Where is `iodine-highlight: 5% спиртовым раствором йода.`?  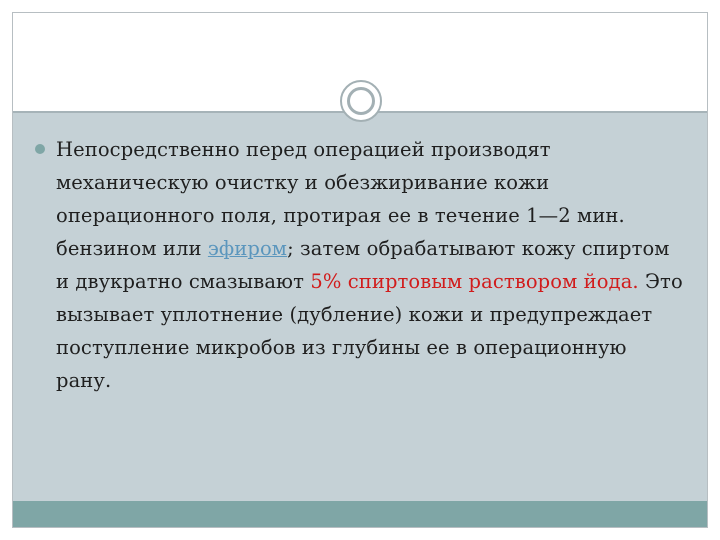 iodine-highlight: 5% спиртовым раствором йода. is located at coordinates (474, 281).